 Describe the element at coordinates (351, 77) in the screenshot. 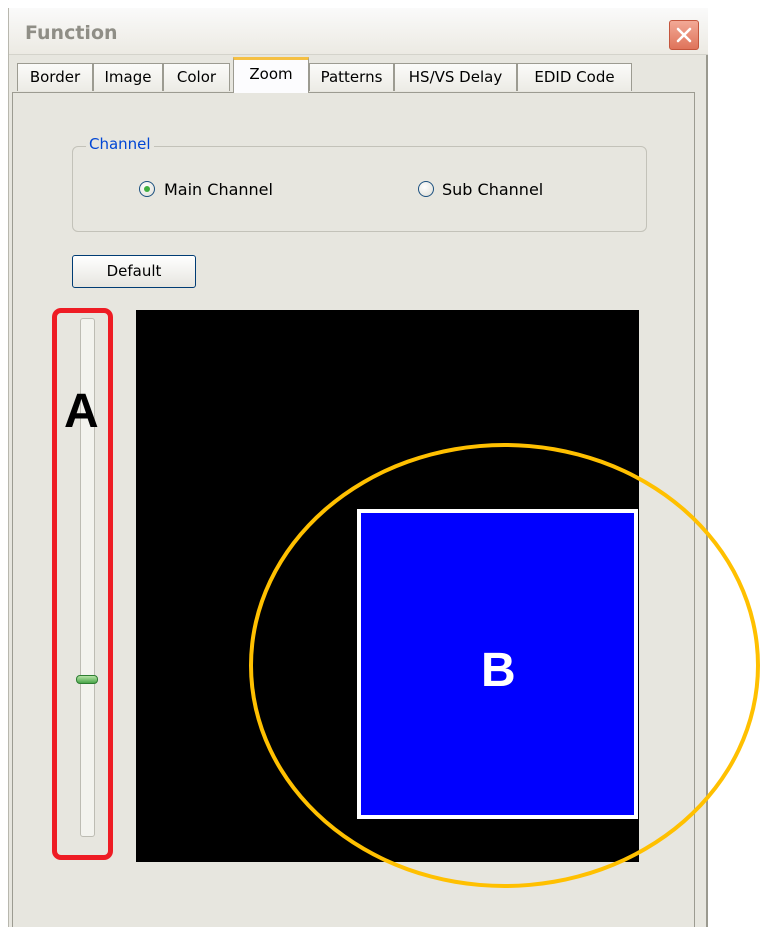

I see `tab-patterns: Patterns` at that location.